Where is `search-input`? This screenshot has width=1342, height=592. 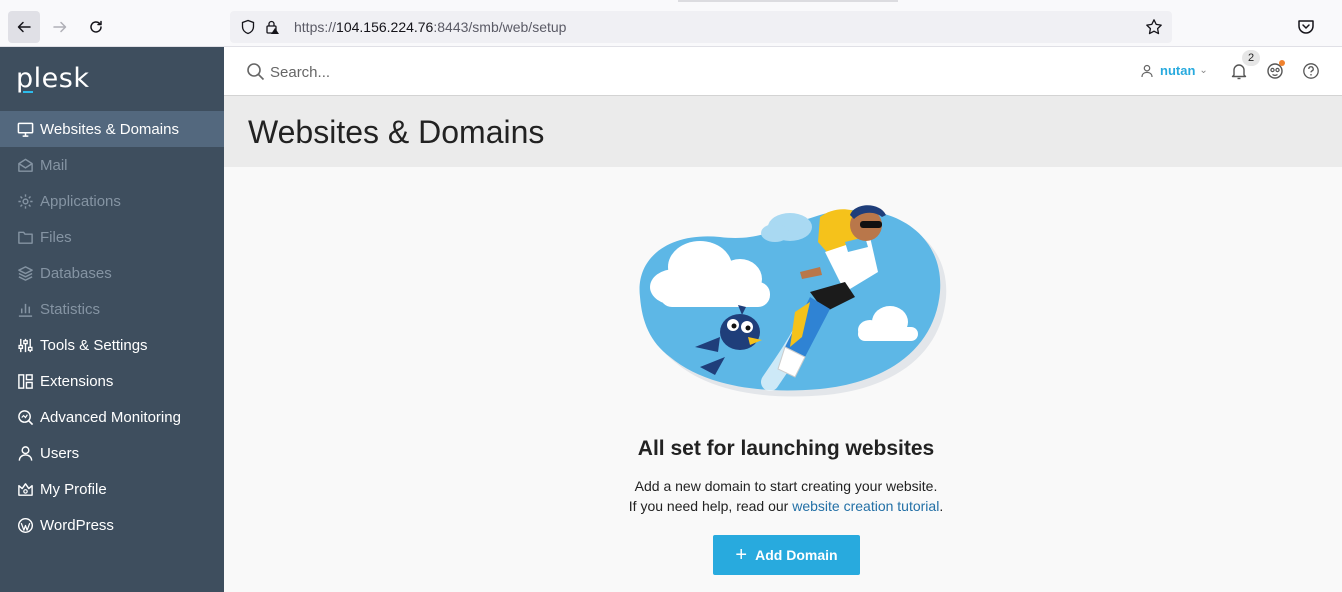 search-input is located at coordinates (470, 72).